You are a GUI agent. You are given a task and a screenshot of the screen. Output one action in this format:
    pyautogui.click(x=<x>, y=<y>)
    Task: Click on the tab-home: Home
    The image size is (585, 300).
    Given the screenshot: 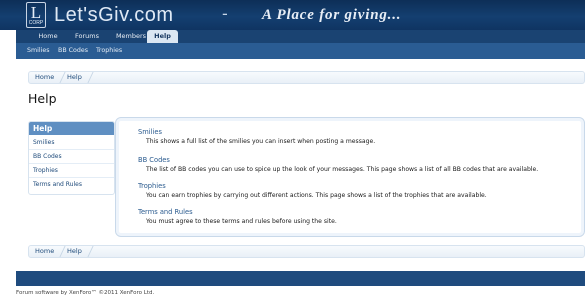 What is the action you would take?
    pyautogui.click(x=48, y=36)
    